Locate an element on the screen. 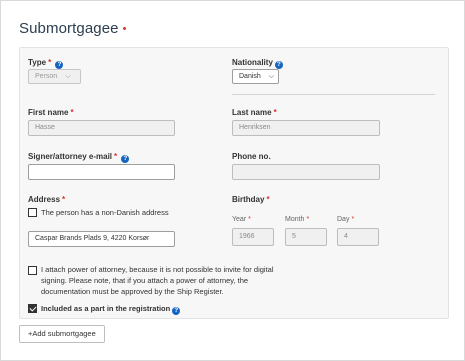 This screenshot has width=465, height=361. type-label-text: Type is located at coordinates (37, 62).